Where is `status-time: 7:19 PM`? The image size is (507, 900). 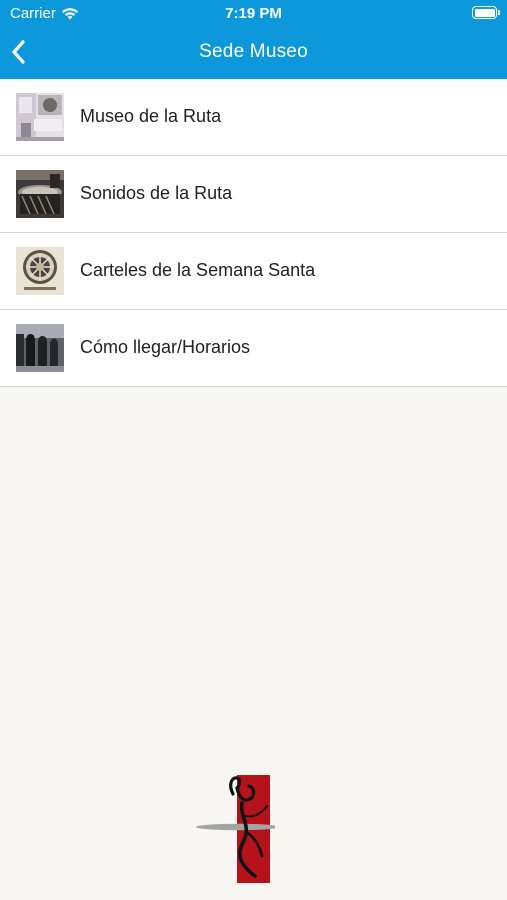
status-time: 7:19 PM is located at coordinates (253, 13).